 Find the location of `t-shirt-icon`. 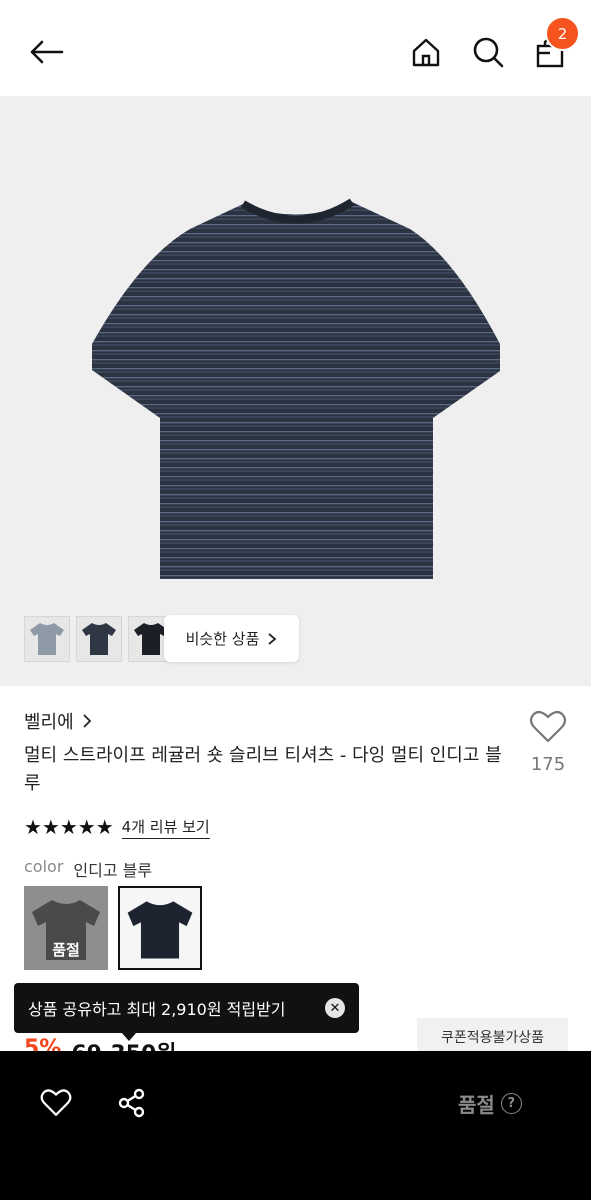

t-shirt-icon is located at coordinates (160, 930).